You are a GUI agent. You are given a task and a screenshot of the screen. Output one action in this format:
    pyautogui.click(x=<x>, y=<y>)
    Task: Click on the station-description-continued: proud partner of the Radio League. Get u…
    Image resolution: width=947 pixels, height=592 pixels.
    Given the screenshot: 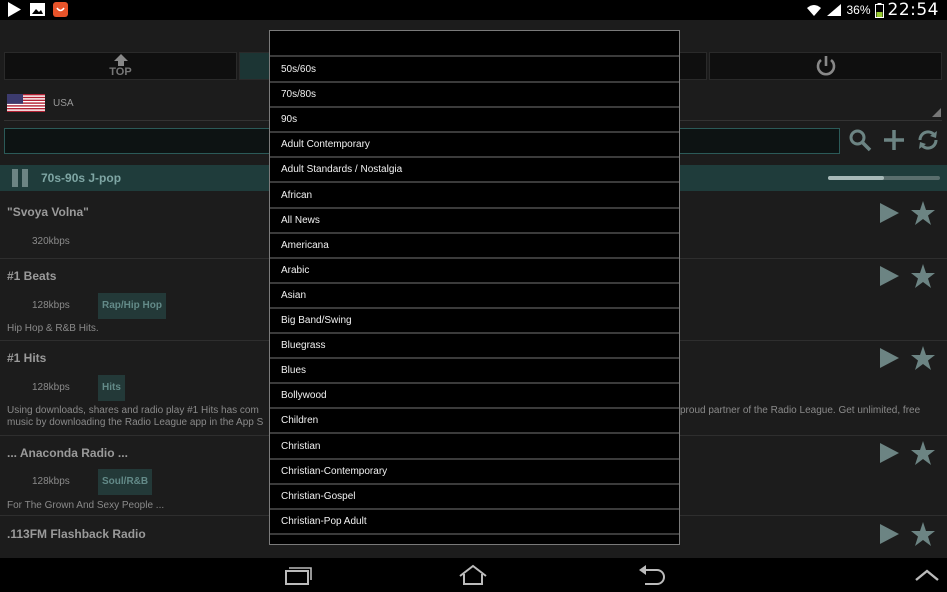 What is the action you would take?
    pyautogui.click(x=800, y=410)
    